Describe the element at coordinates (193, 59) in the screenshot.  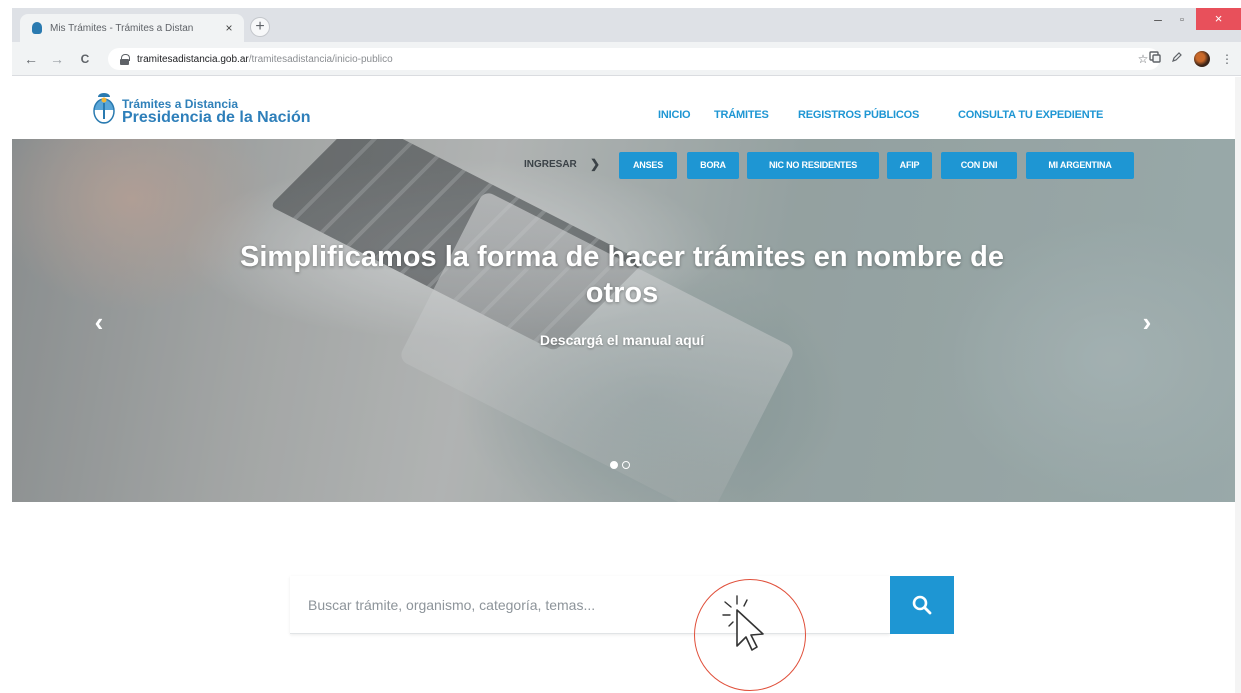
I see `url-host: tramitesadistancia.gob.ar` at that location.